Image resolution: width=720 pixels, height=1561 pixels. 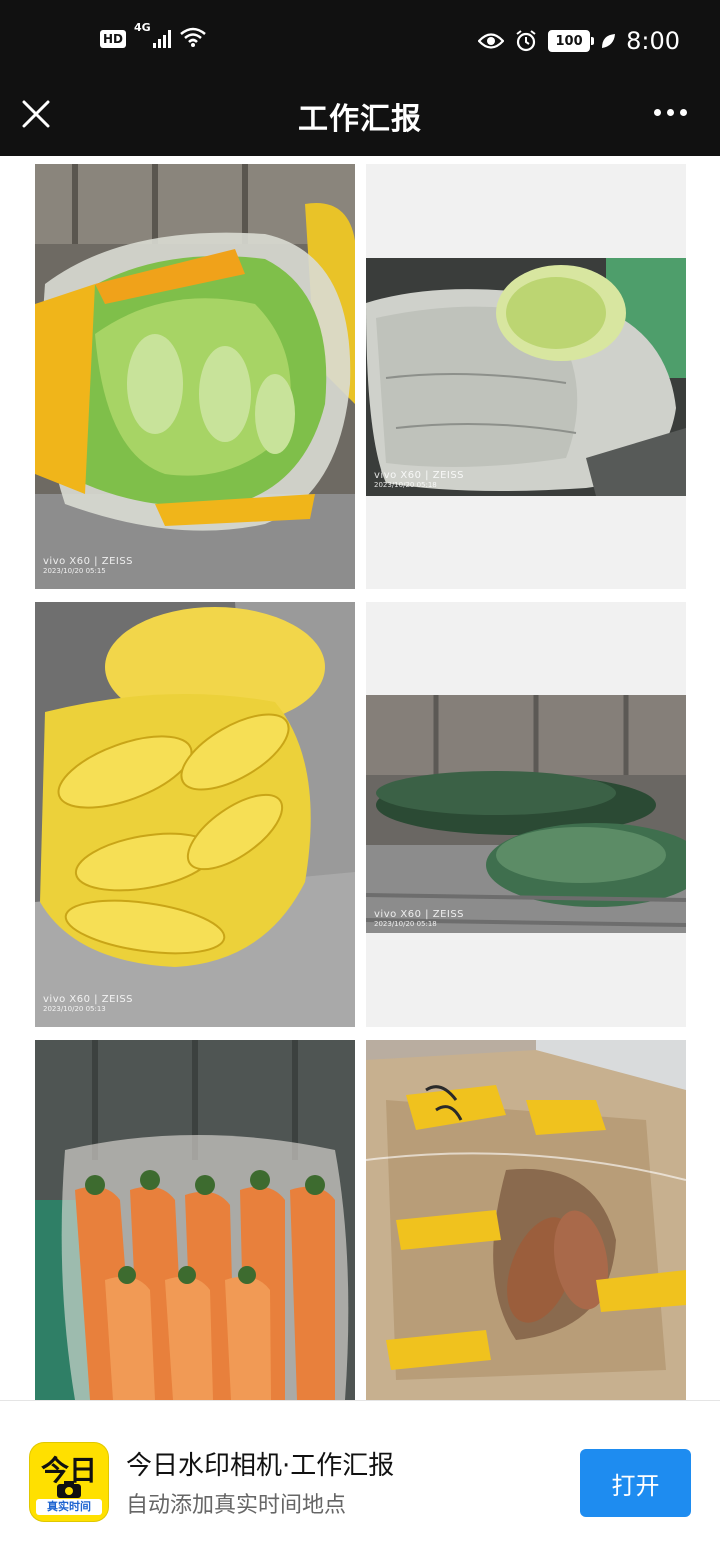 What do you see at coordinates (69, 1507) in the screenshot?
I see `app-icon-strip: 真实时间` at bounding box center [69, 1507].